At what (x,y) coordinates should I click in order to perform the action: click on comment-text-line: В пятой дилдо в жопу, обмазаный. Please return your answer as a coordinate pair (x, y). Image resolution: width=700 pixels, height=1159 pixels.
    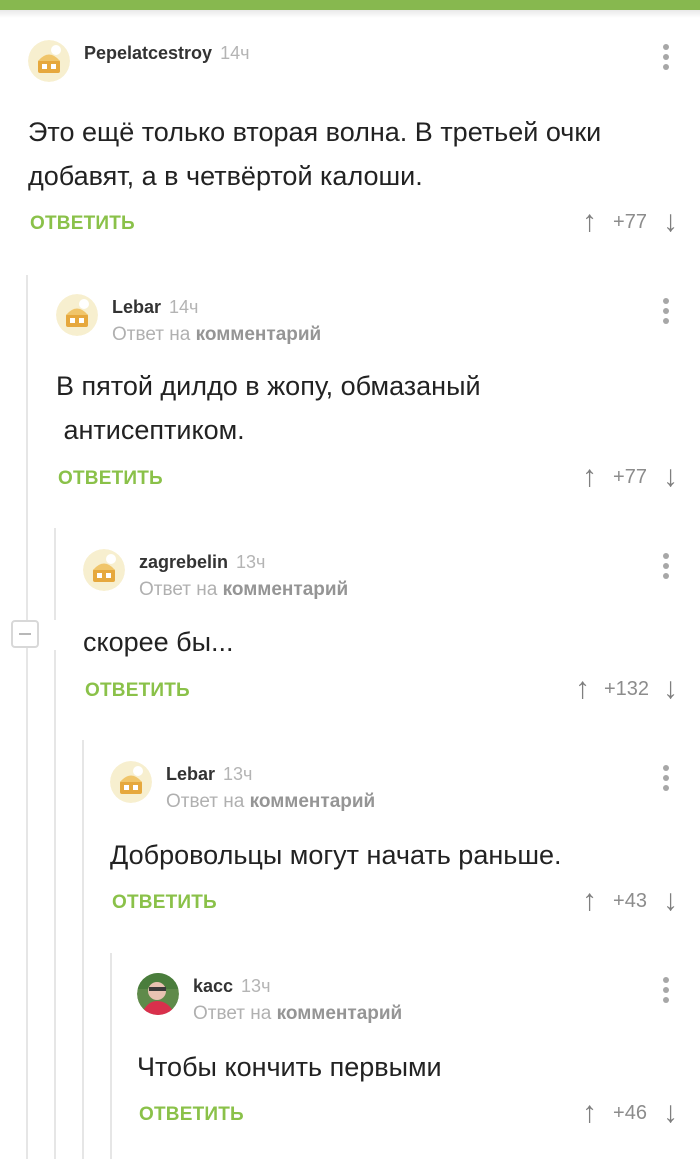
    Looking at the image, I should click on (268, 386).